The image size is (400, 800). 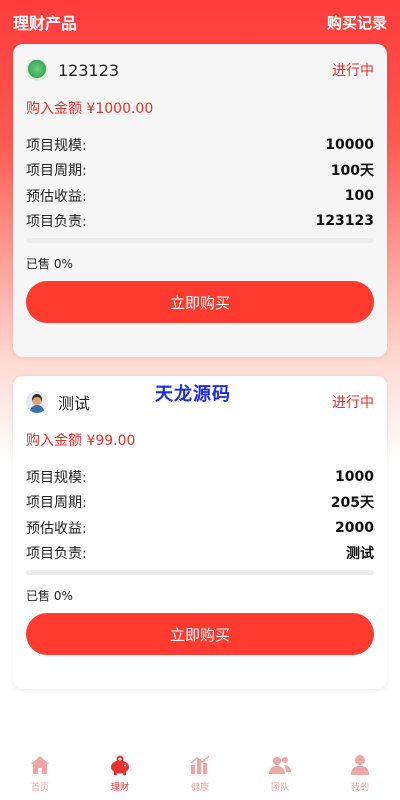 I want to click on detail-value: 2000, so click(x=354, y=527).